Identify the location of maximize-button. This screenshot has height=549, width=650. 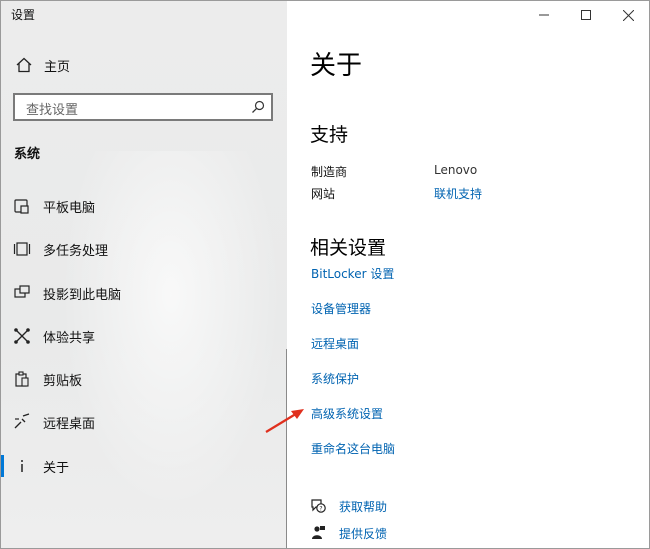
(586, 15).